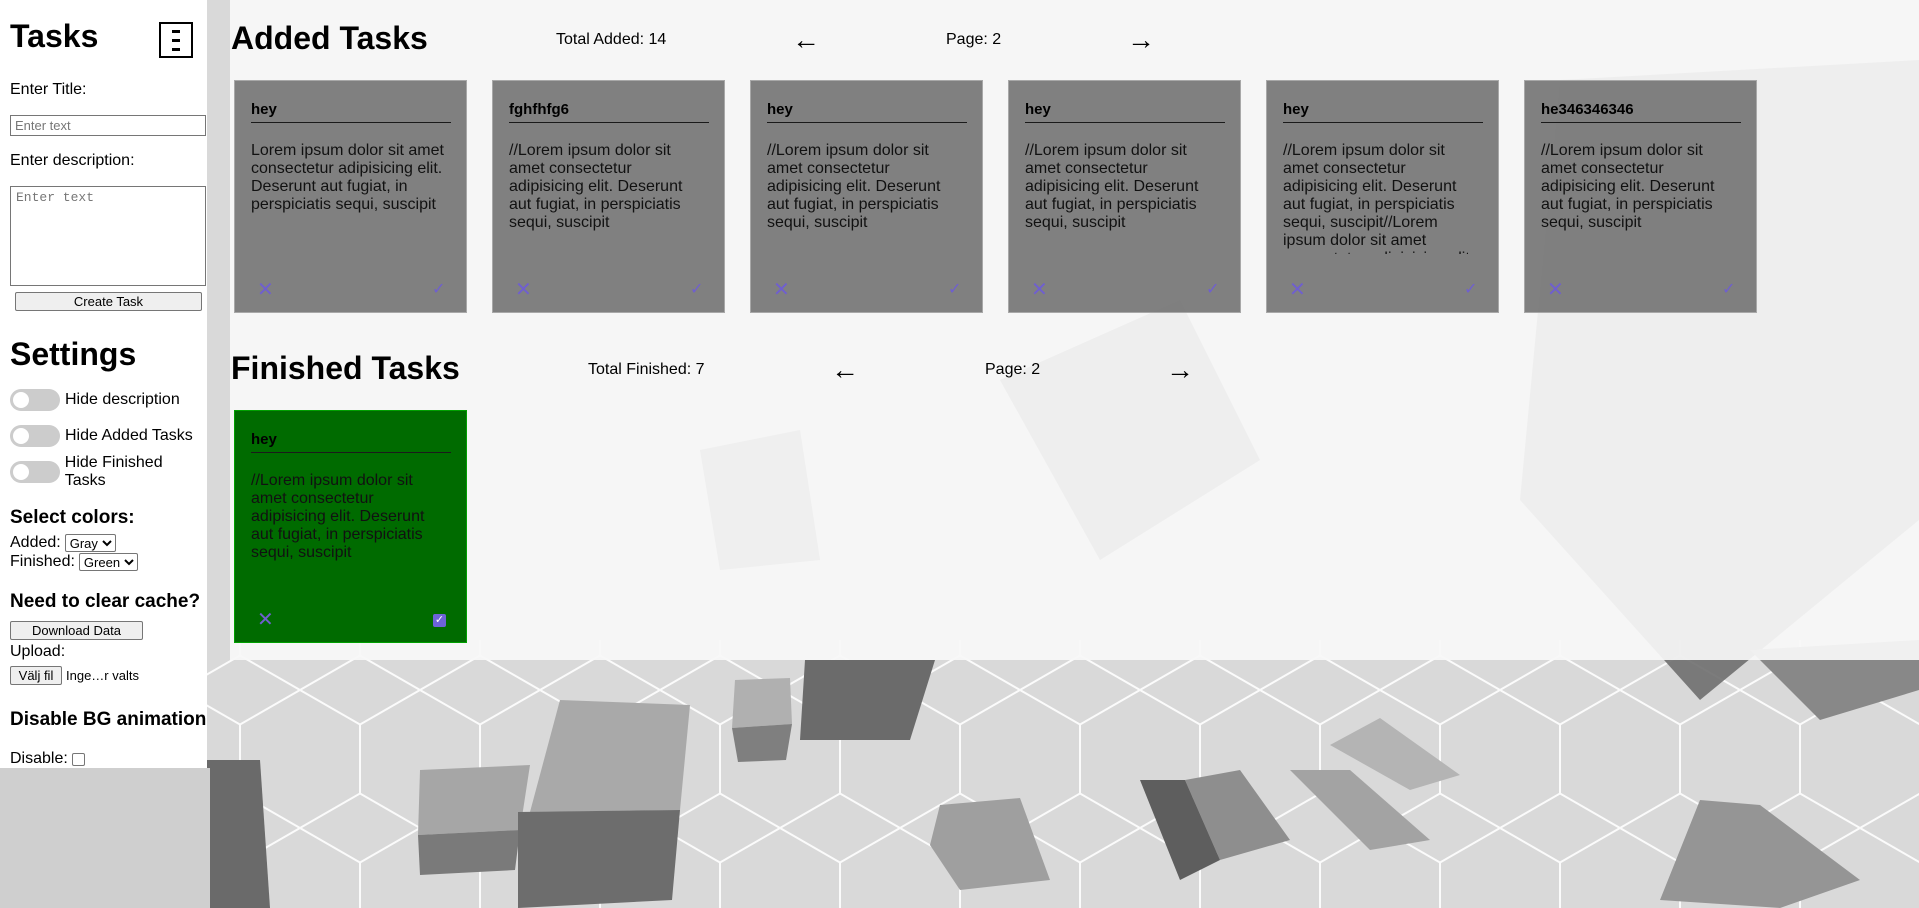 Image resolution: width=1919 pixels, height=908 pixels. Describe the element at coordinates (974, 39) in the screenshot. I see `added-page: Page: 2` at that location.